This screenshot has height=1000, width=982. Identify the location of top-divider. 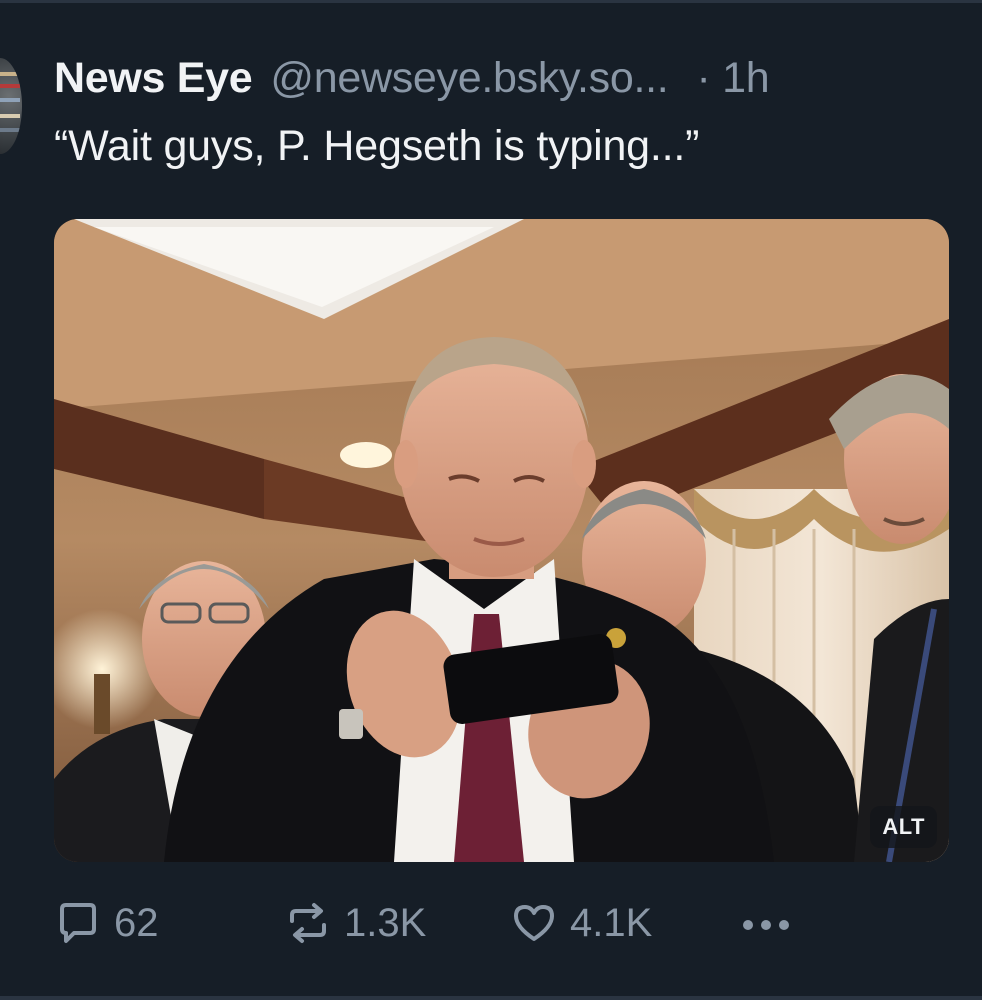
(491, 1).